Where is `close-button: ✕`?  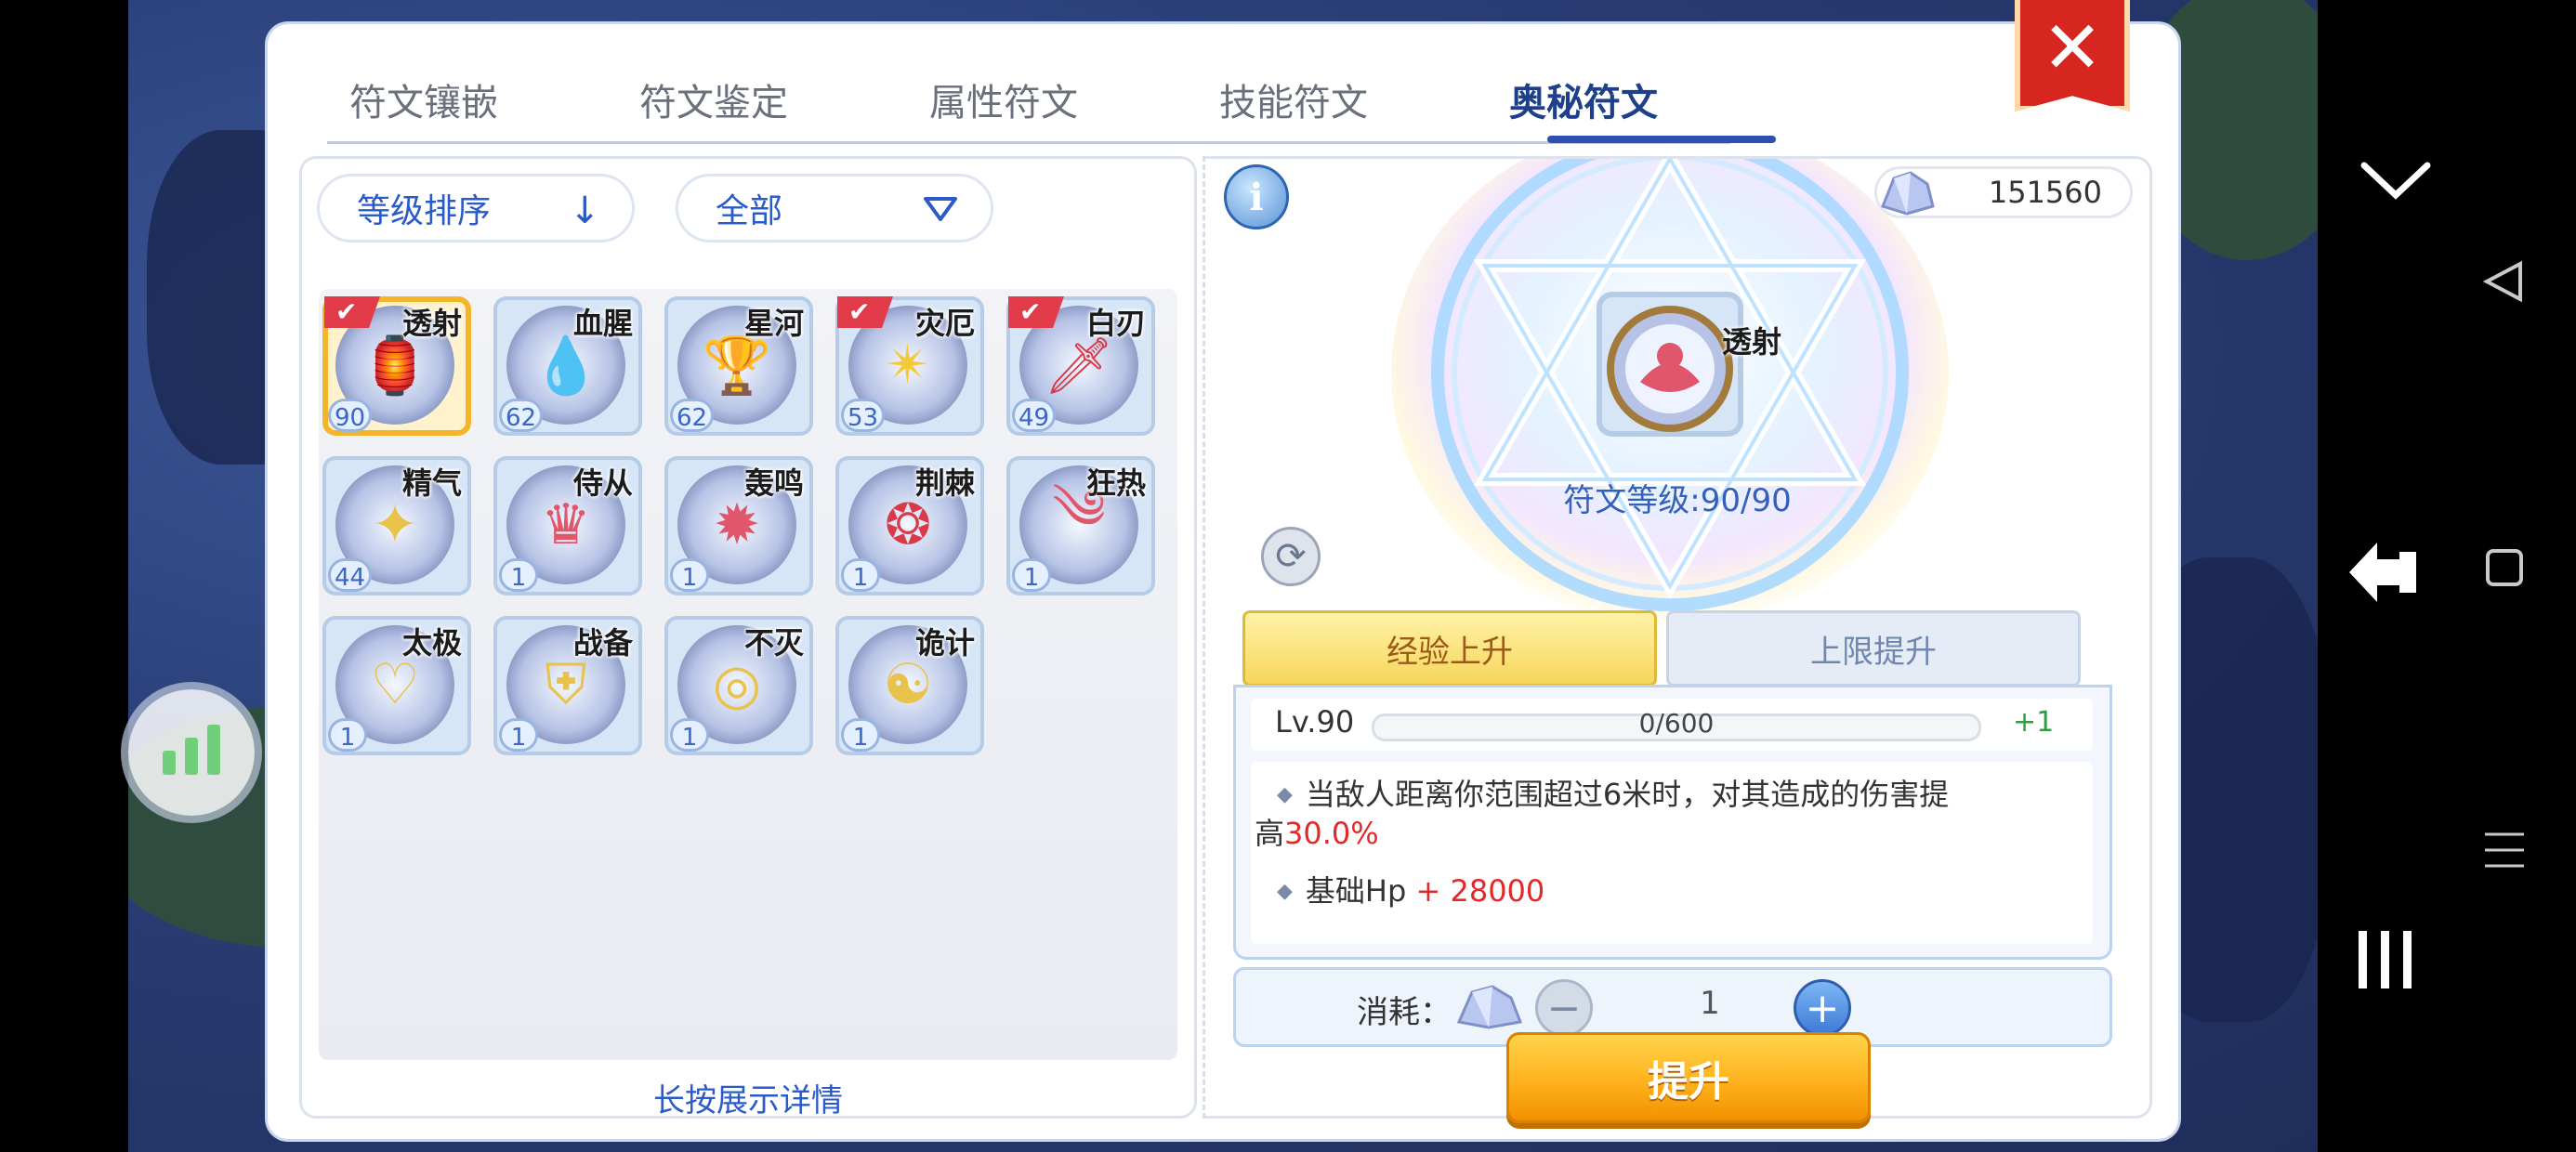 close-button: ✕ is located at coordinates (2072, 55).